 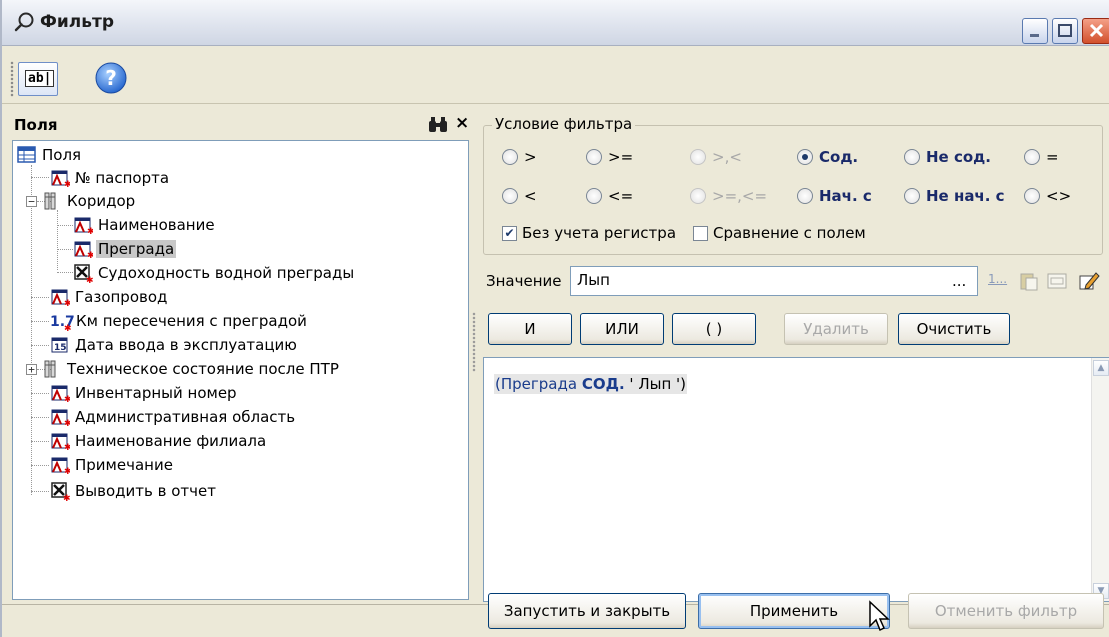 What do you see at coordinates (555, 23) in the screenshot?
I see `title-bar: Фильтр` at bounding box center [555, 23].